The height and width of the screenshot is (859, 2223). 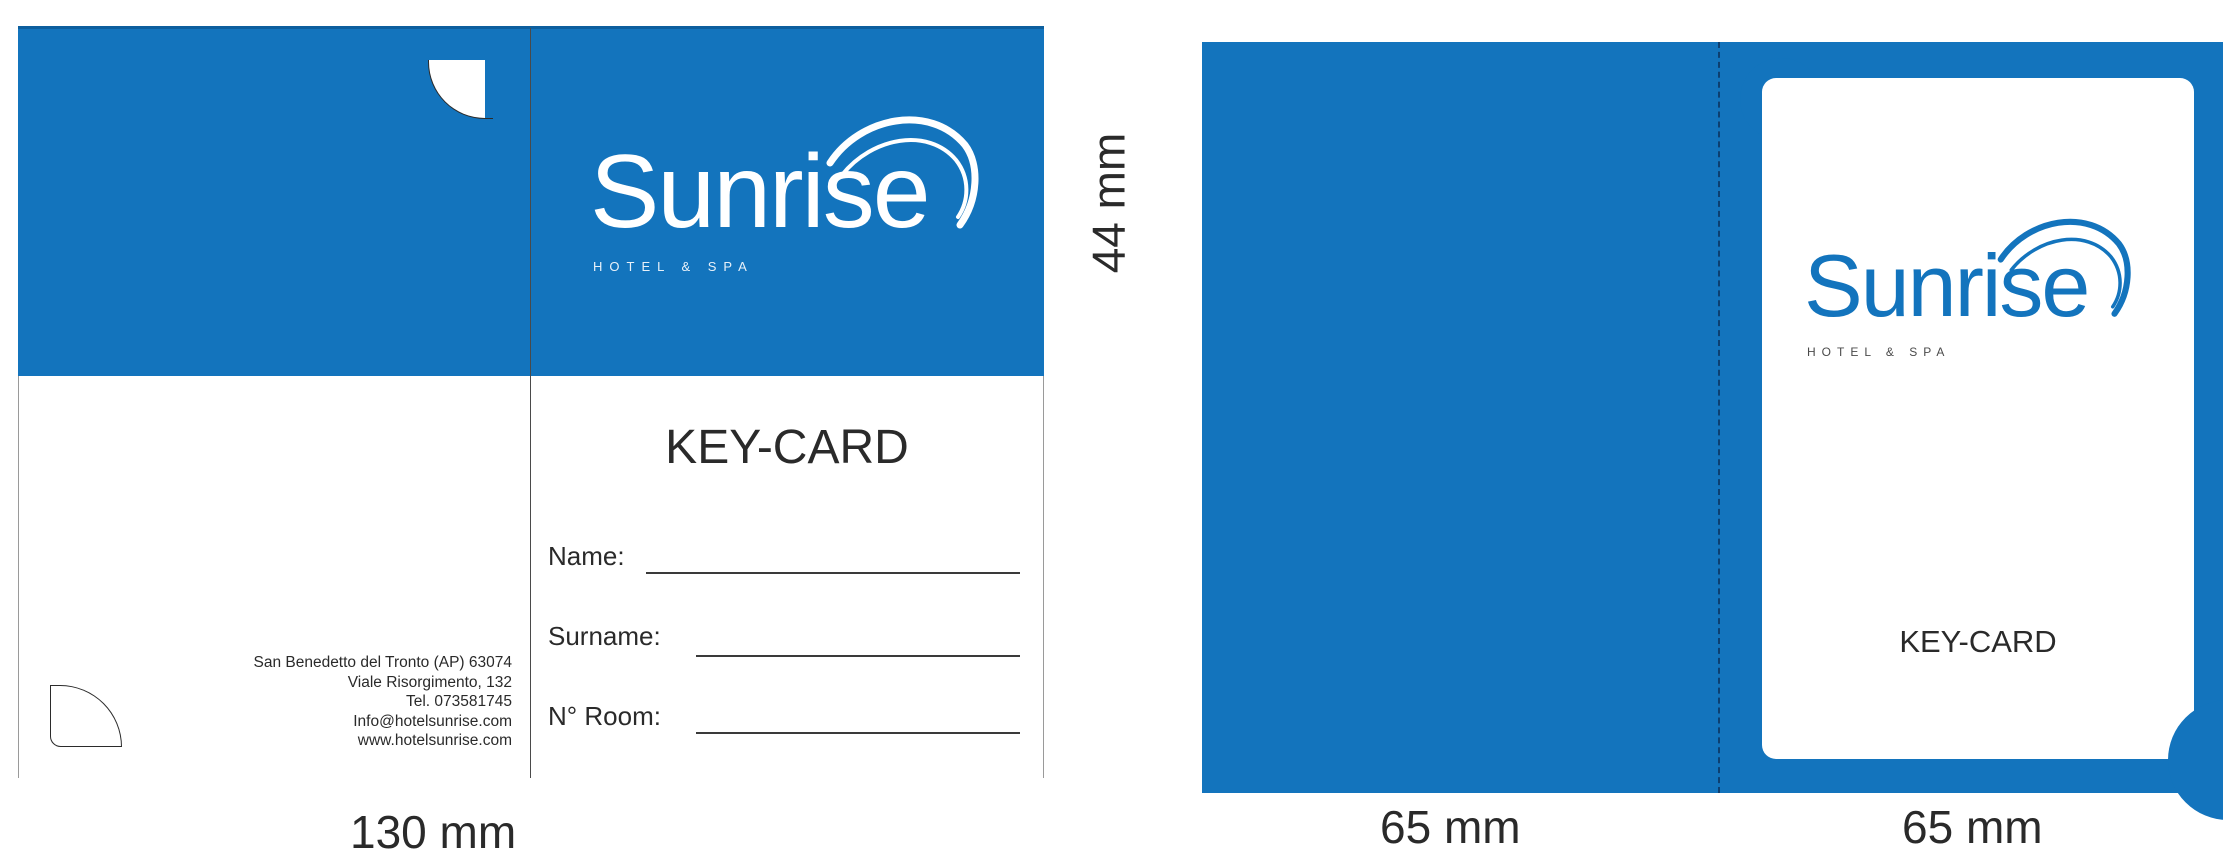 I want to click on phone-line: Tel. 073581745, so click(x=458, y=702).